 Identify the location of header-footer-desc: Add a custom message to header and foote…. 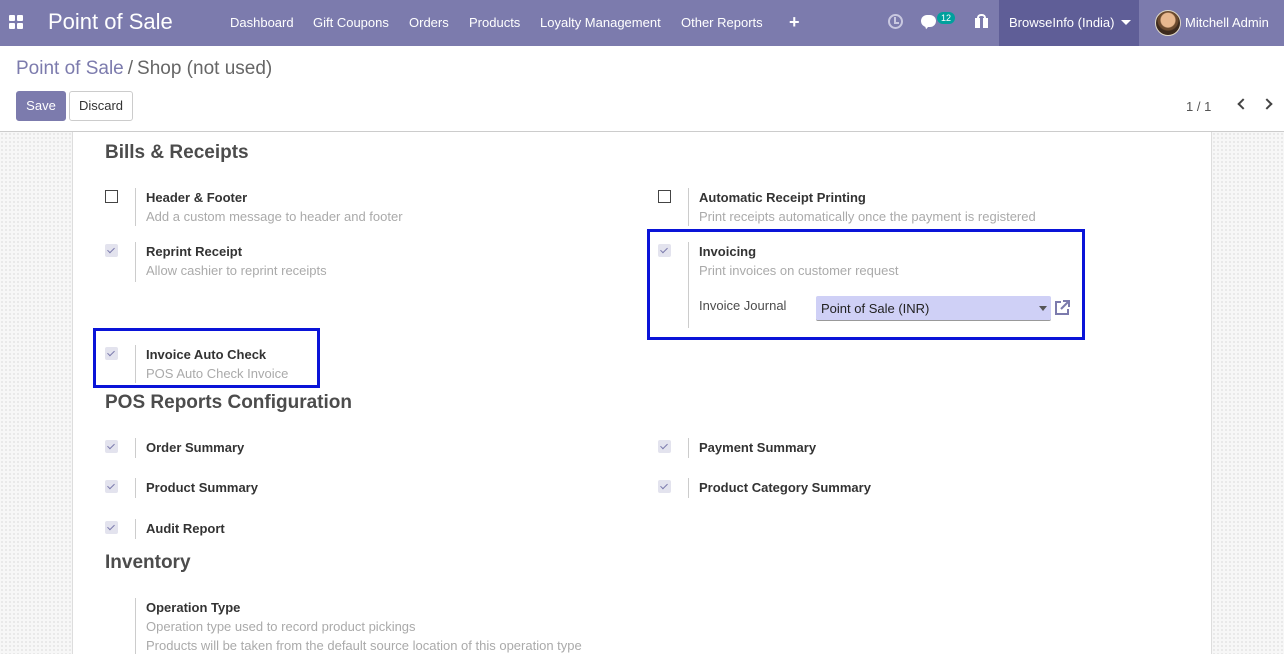
(274, 216).